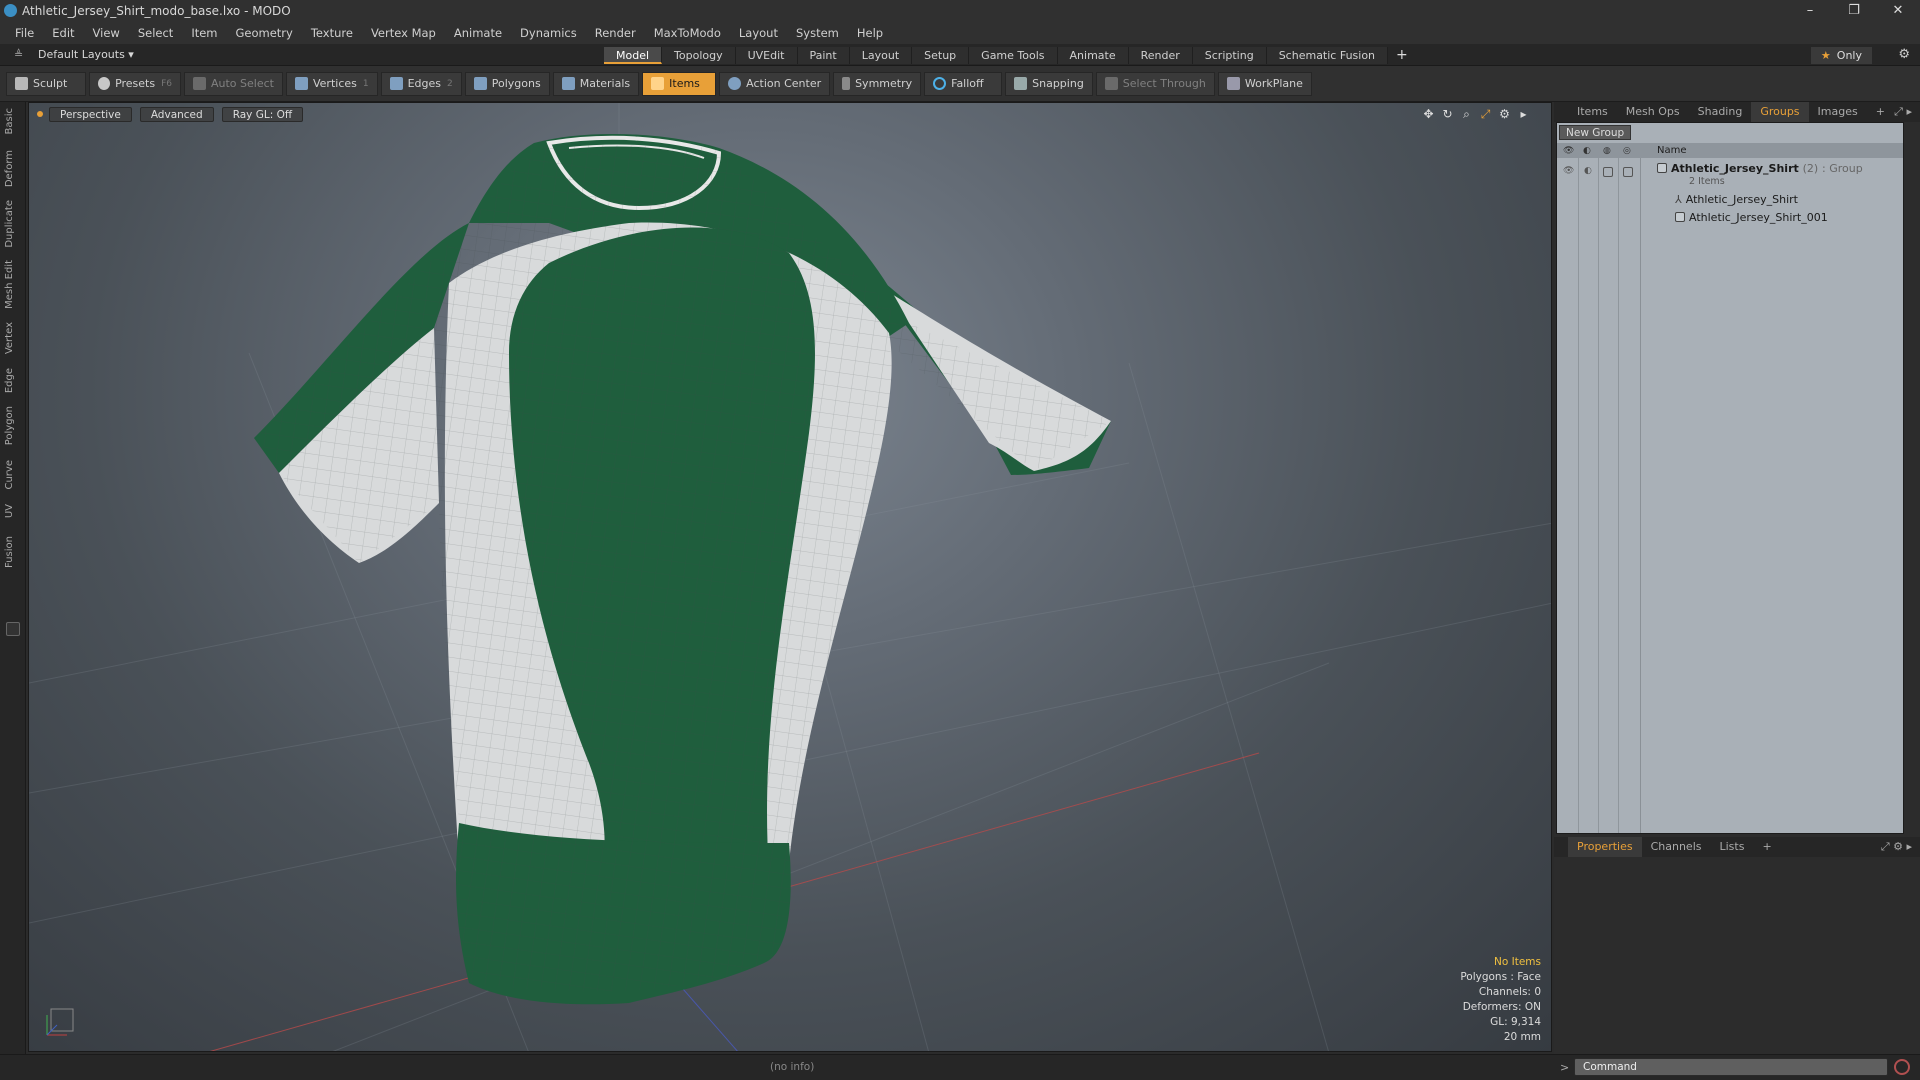 This screenshot has height=1080, width=1920. I want to click on tab-schematic-fusion: Schematic Fusion, so click(1327, 55).